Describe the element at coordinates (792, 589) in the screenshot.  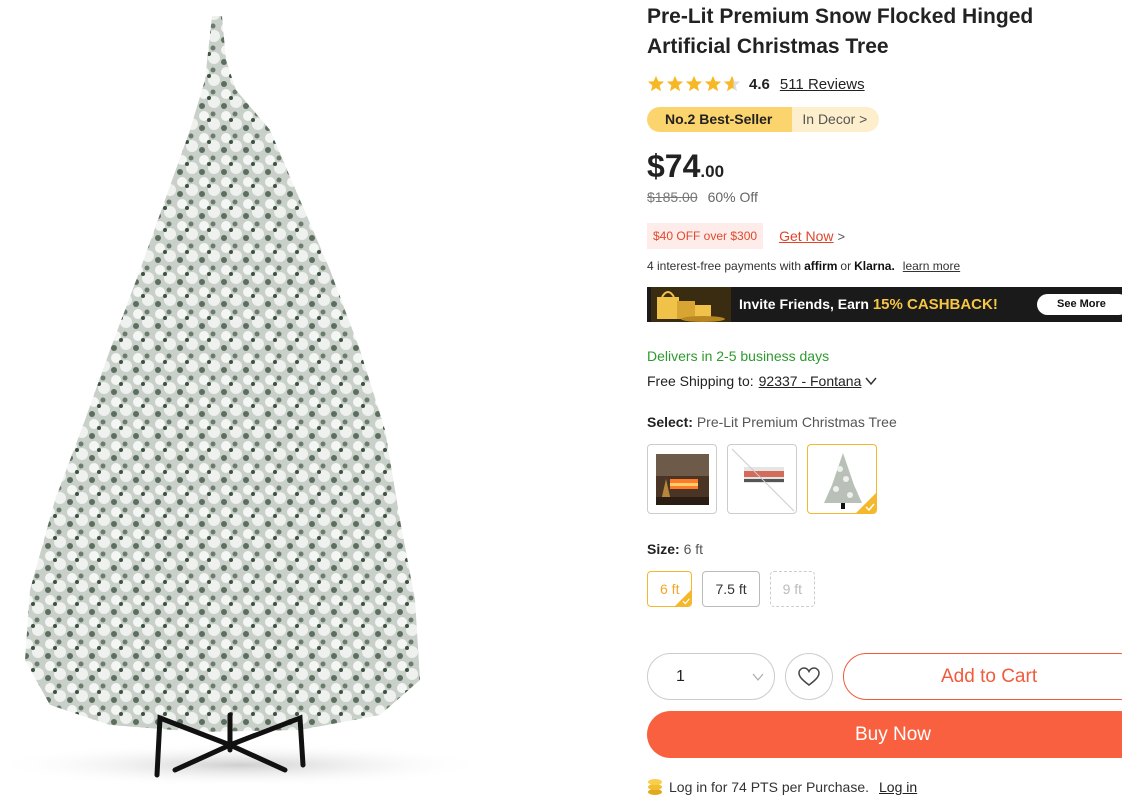
I see `size-option-9ft: 9 ft` at that location.